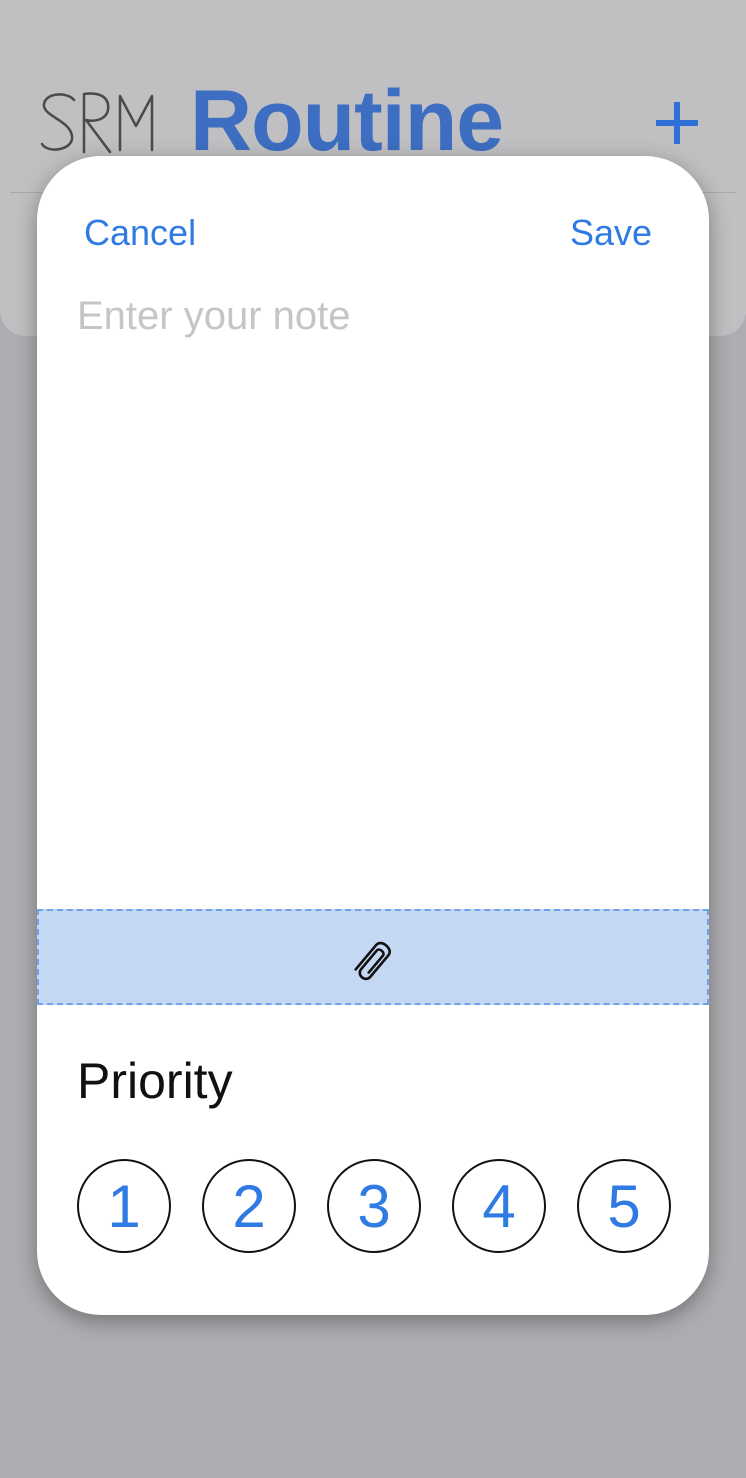 This screenshot has height=1478, width=746. What do you see at coordinates (372, 961) in the screenshot?
I see `paperclip-icon` at bounding box center [372, 961].